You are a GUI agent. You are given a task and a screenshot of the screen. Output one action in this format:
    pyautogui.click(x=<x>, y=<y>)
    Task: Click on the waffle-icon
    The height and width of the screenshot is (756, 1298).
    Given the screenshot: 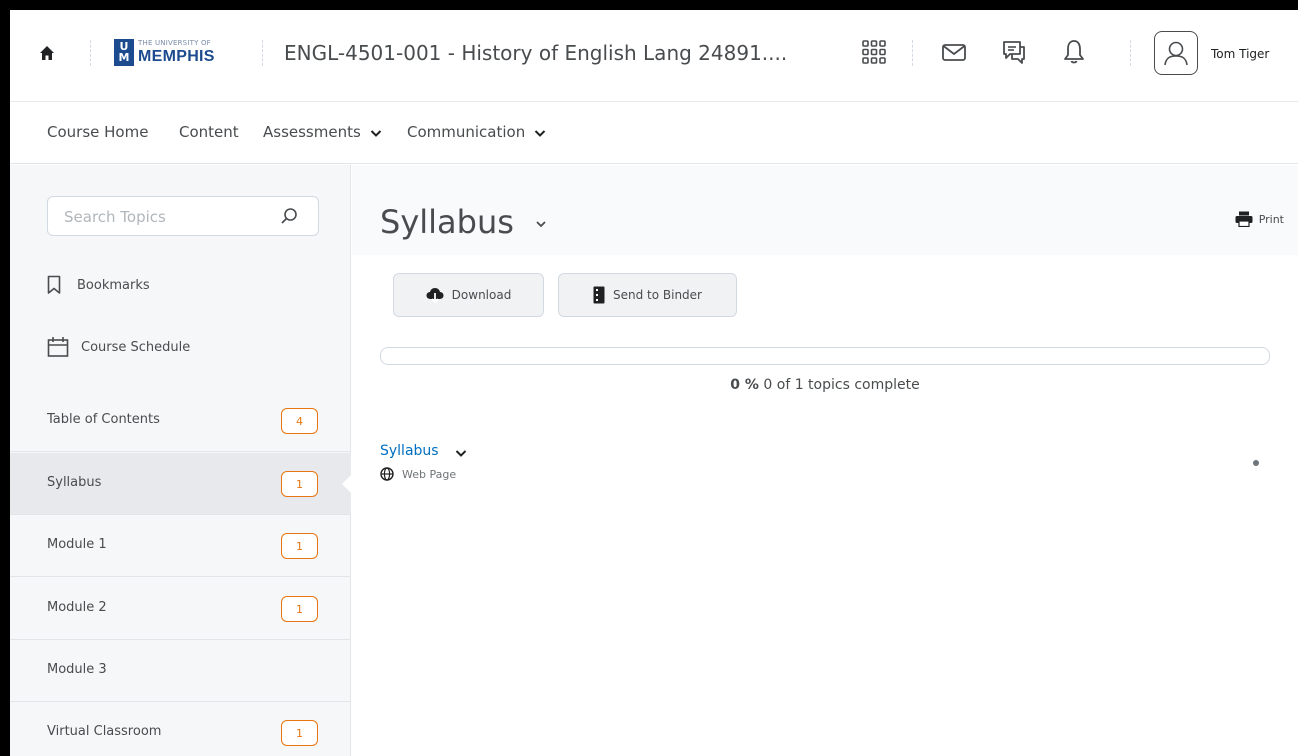 What is the action you would take?
    pyautogui.click(x=874, y=52)
    